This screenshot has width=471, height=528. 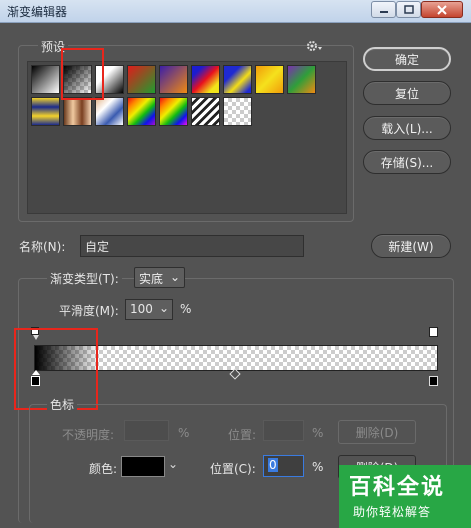 What do you see at coordinates (84, 278) in the screenshot?
I see `gradient-type-label: 渐变类型(T):` at bounding box center [84, 278].